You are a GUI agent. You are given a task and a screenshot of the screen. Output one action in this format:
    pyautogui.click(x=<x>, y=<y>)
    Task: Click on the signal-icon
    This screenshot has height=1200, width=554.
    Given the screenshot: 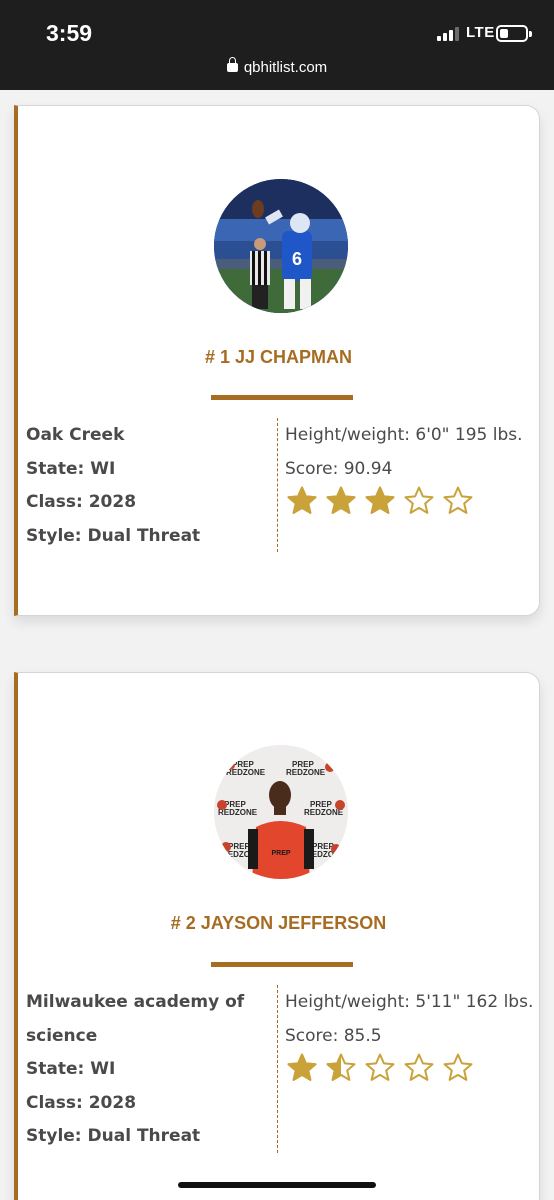 What is the action you would take?
    pyautogui.click(x=448, y=34)
    